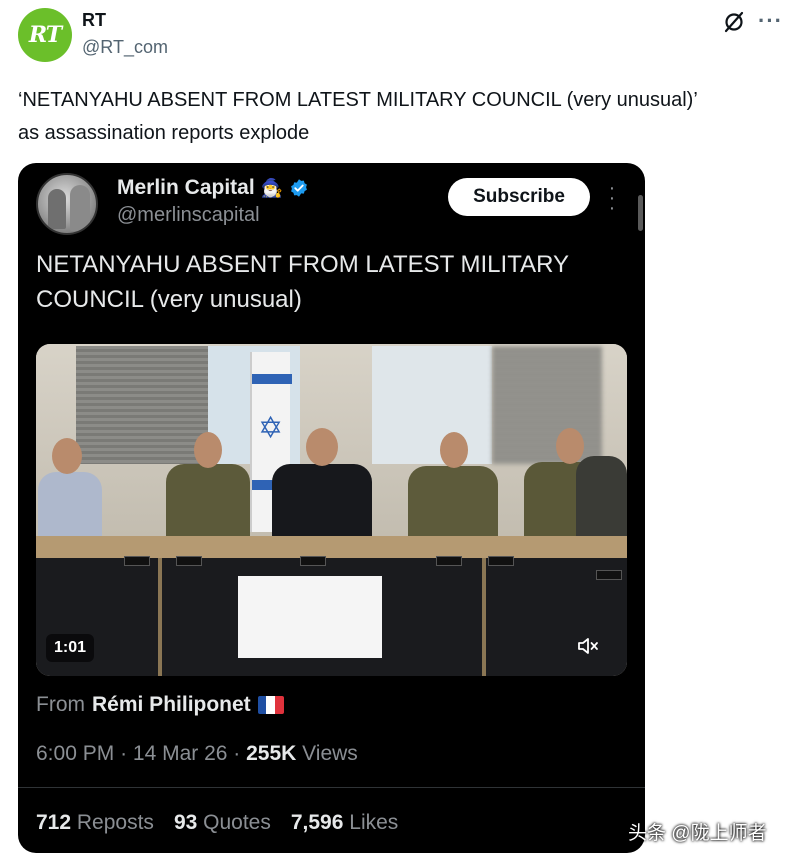  What do you see at coordinates (67, 204) in the screenshot?
I see `quoted-author-avatar` at bounding box center [67, 204].